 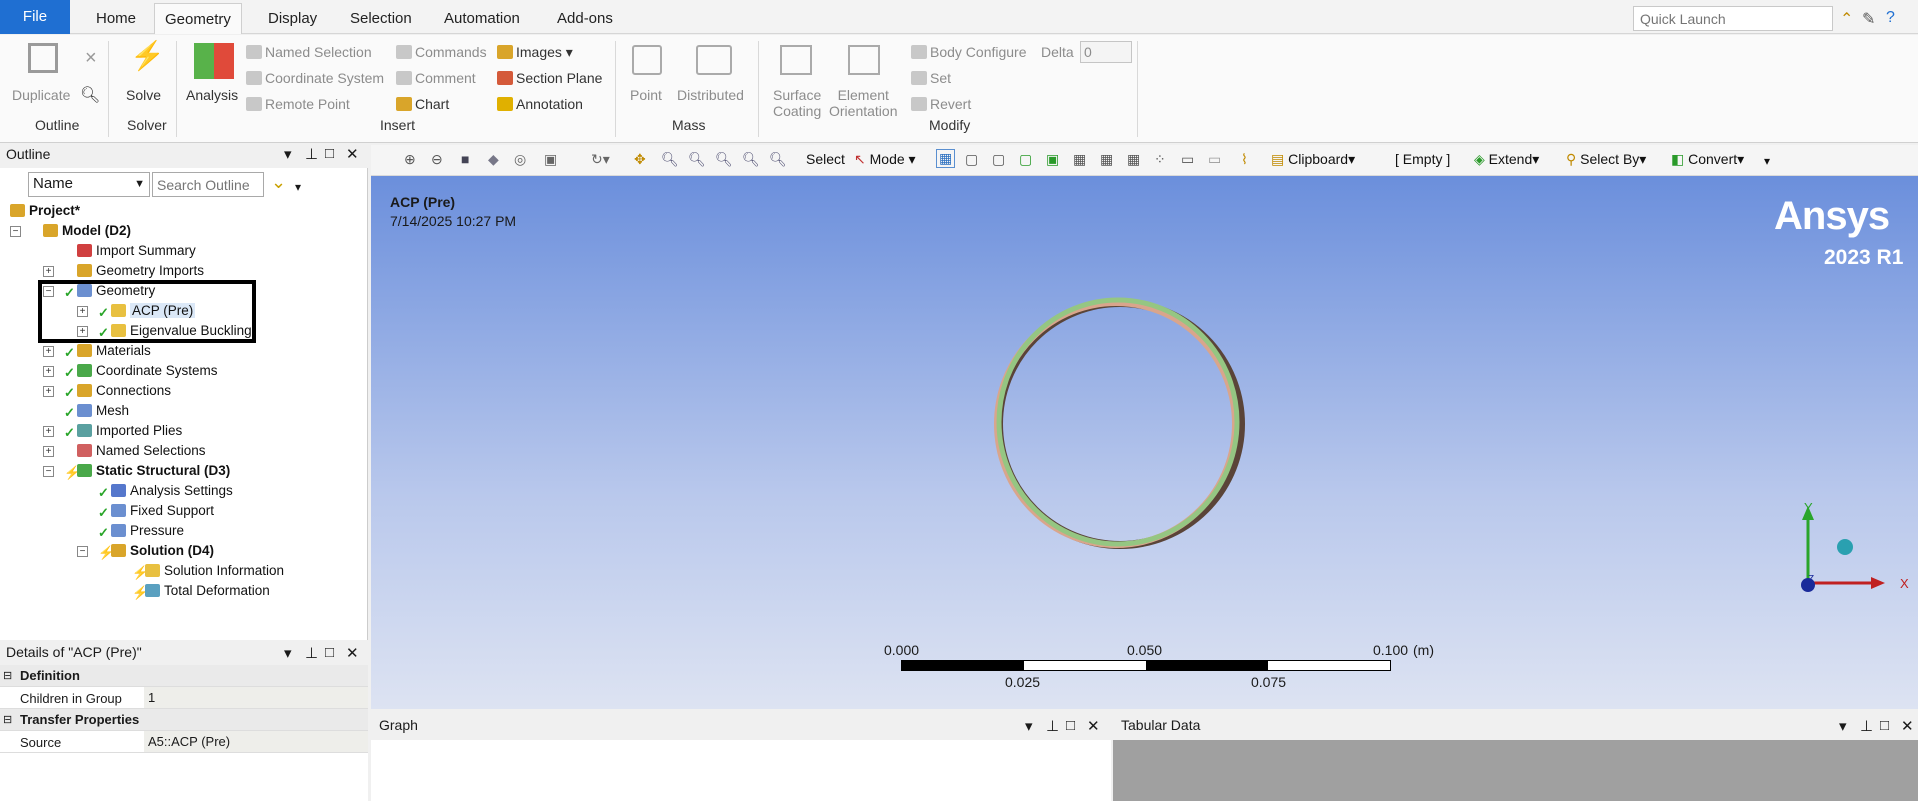 What do you see at coordinates (550, 159) in the screenshot?
I see `select-mode-icon: ▣` at bounding box center [550, 159].